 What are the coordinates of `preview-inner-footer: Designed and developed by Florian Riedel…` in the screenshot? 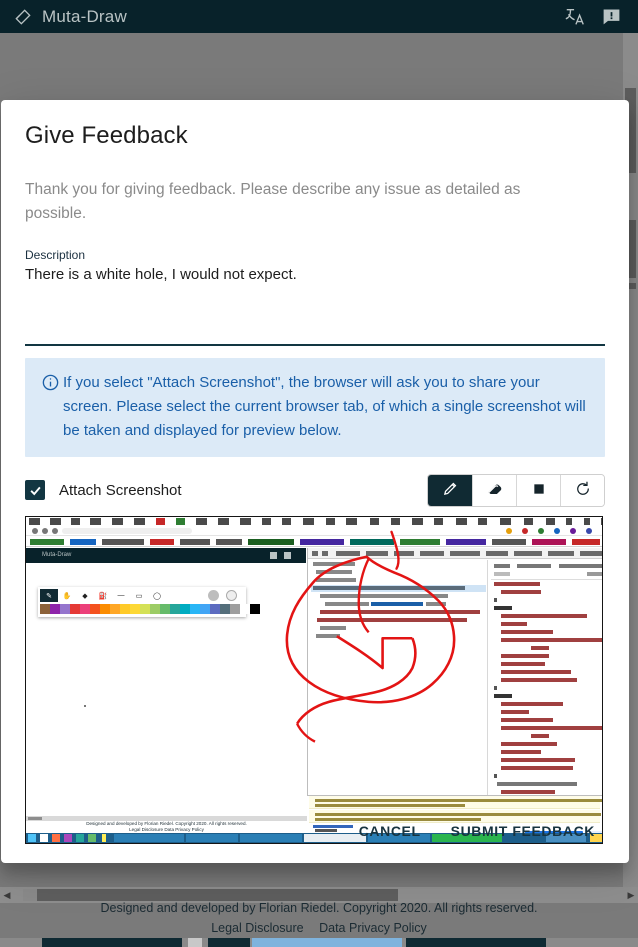 It's located at (166, 827).